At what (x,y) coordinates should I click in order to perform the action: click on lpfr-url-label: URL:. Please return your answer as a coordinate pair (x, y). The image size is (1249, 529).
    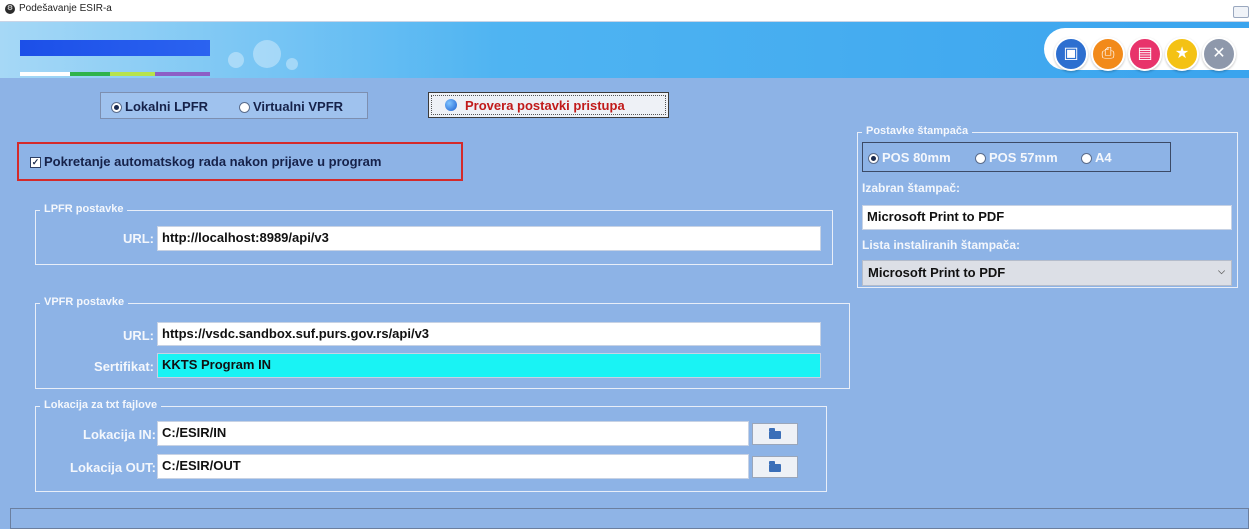
    Looking at the image, I should click on (138, 238).